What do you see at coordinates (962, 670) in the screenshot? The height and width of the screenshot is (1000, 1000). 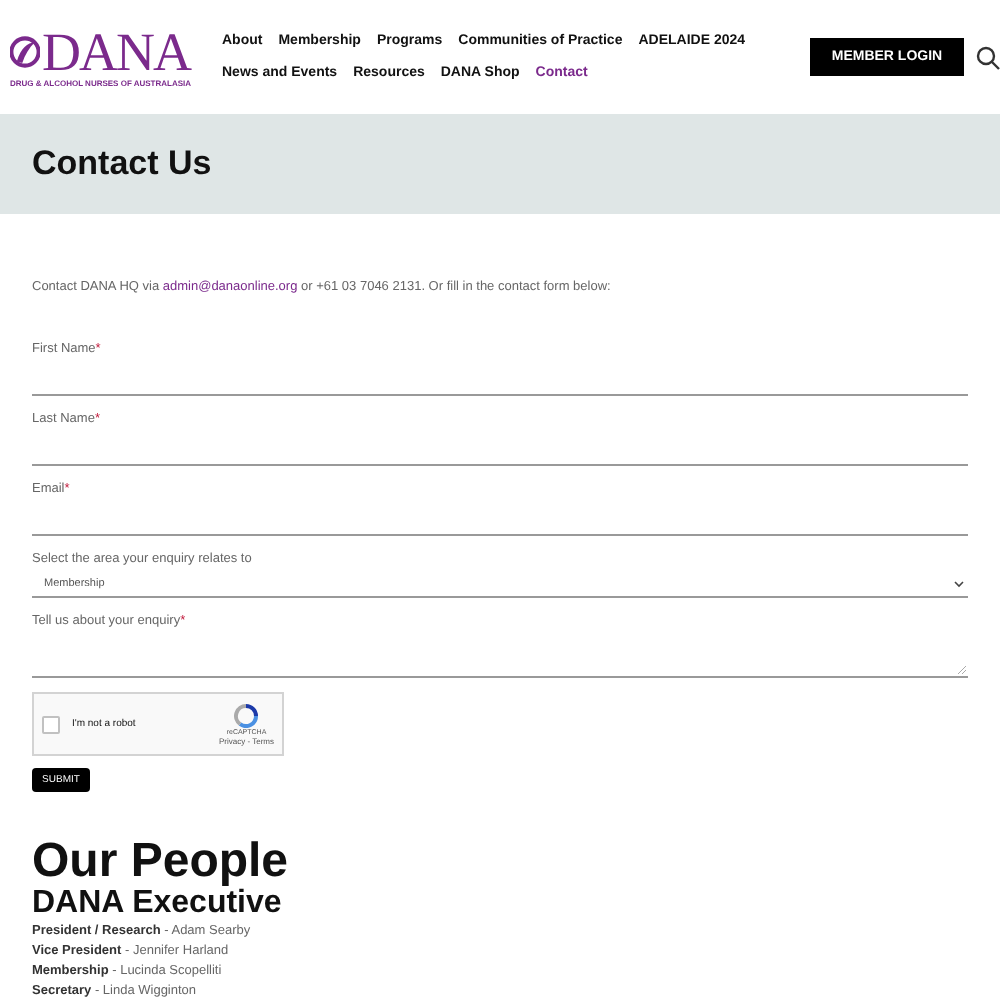 I see `resize-grip-icon` at bounding box center [962, 670].